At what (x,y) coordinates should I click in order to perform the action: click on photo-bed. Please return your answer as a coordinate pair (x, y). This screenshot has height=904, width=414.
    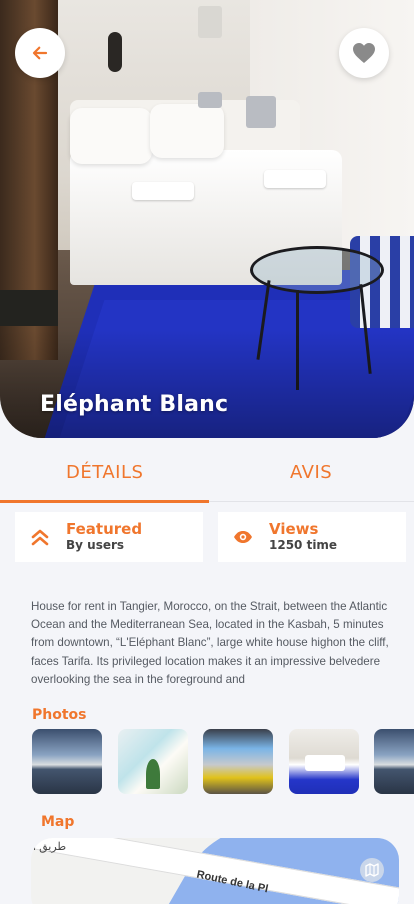
    Looking at the image, I should click on (325, 763).